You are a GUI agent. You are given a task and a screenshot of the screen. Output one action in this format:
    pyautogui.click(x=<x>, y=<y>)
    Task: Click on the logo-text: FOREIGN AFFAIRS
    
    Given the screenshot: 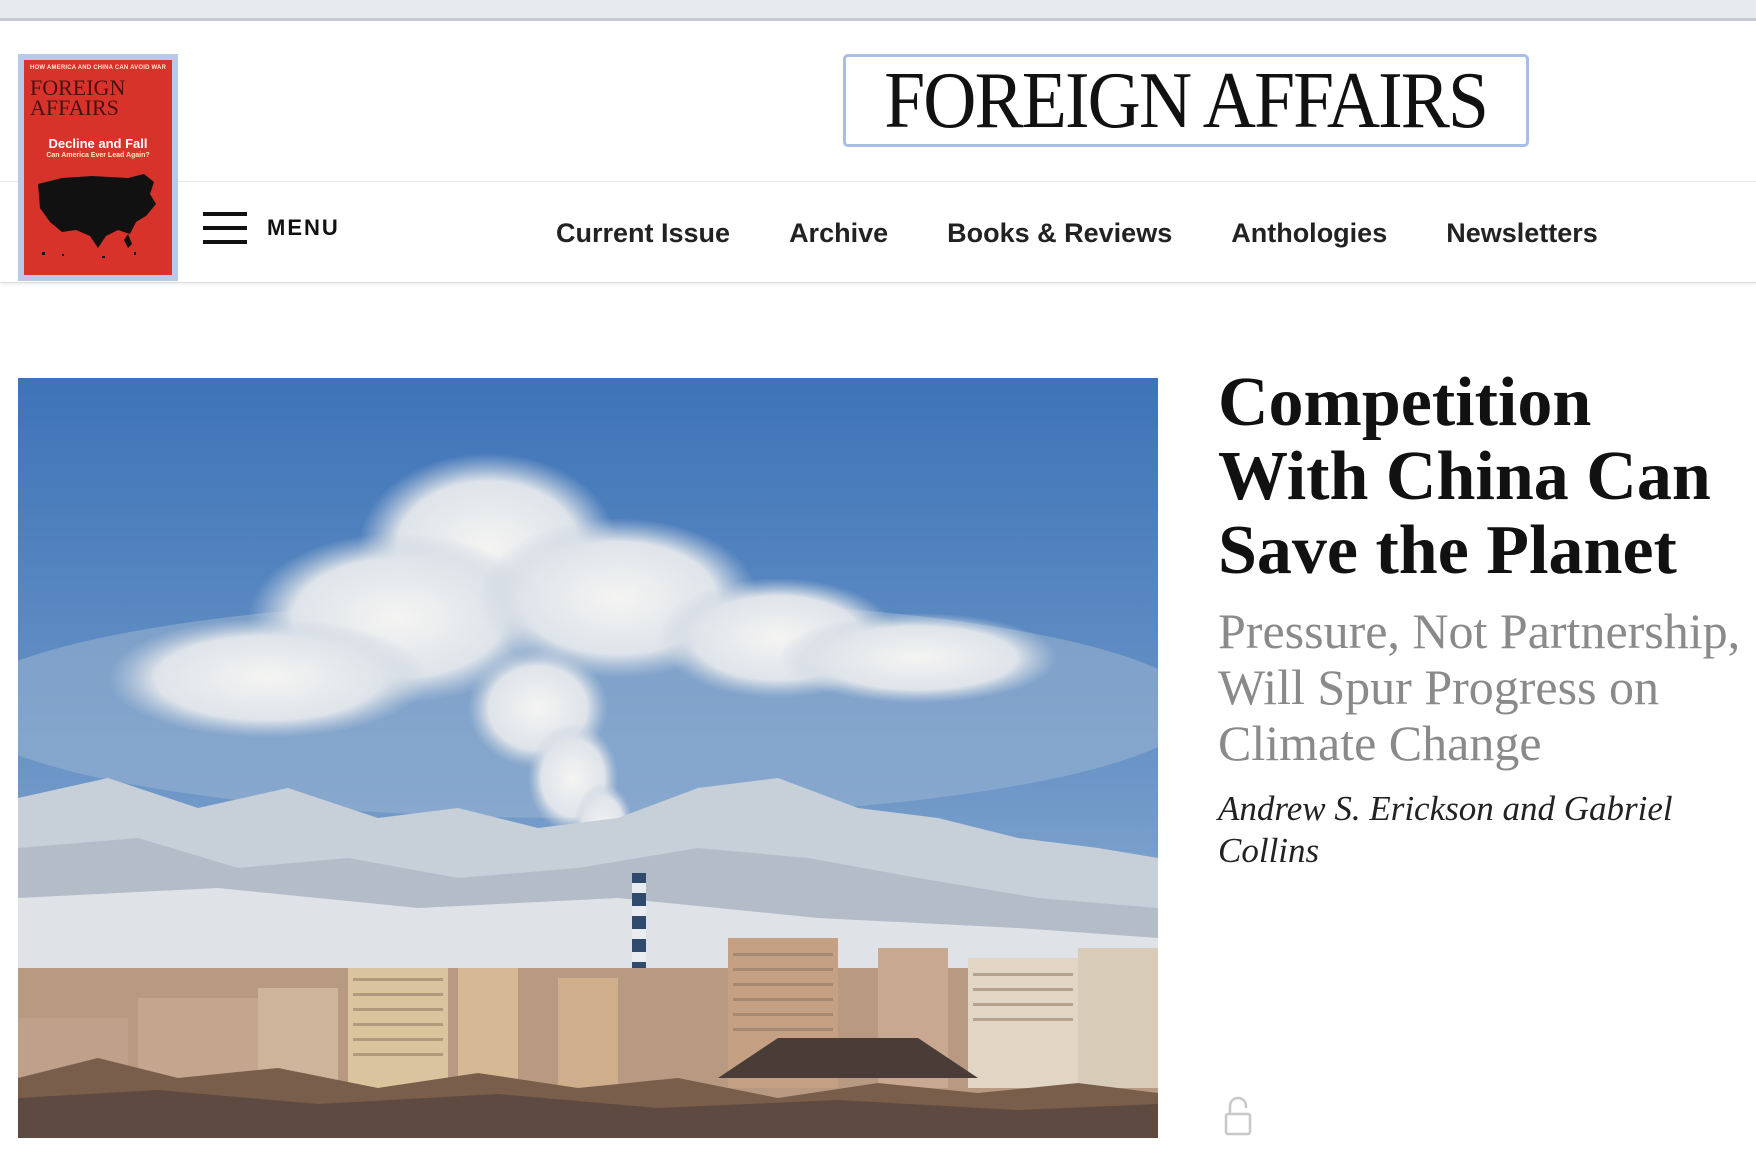 What is the action you would take?
    pyautogui.click(x=1187, y=100)
    